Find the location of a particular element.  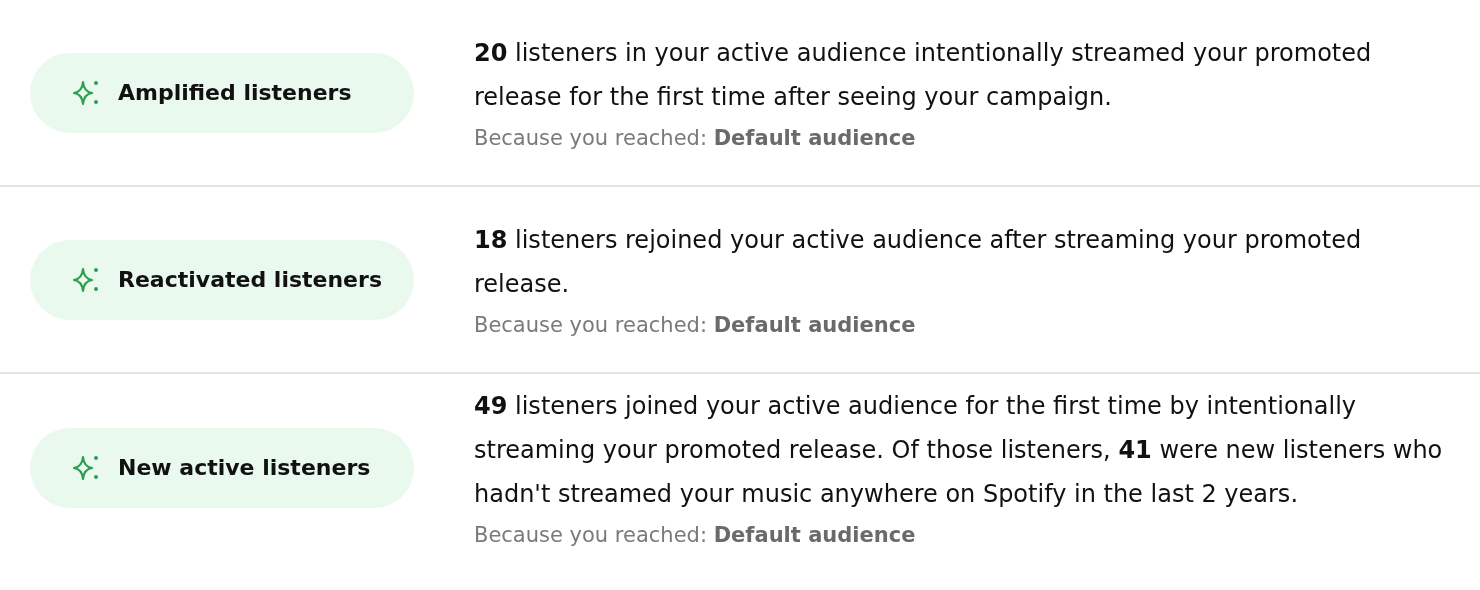

description-text: 18 listeners rejoined your active audience after streaming your promoted release. is located at coordinates (918, 262).